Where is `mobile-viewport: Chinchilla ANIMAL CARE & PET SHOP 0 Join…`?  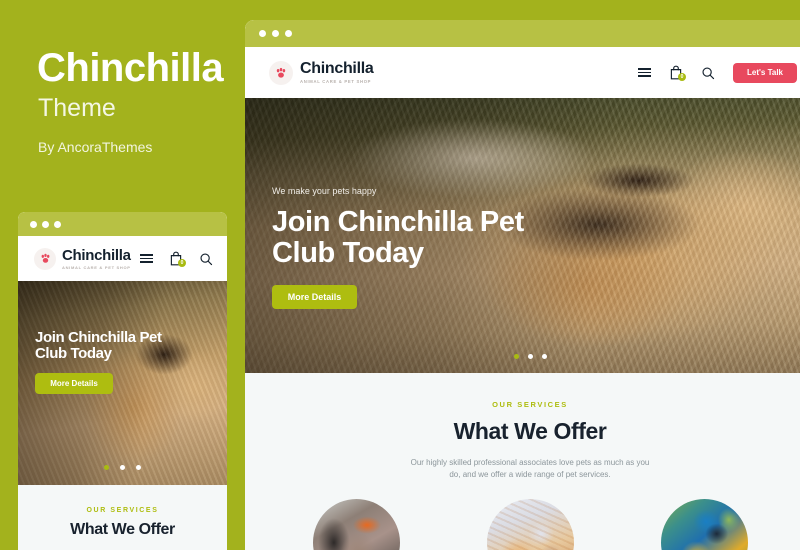 mobile-viewport: Chinchilla ANIMAL CARE & PET SHOP 0 Join… is located at coordinates (122, 393).